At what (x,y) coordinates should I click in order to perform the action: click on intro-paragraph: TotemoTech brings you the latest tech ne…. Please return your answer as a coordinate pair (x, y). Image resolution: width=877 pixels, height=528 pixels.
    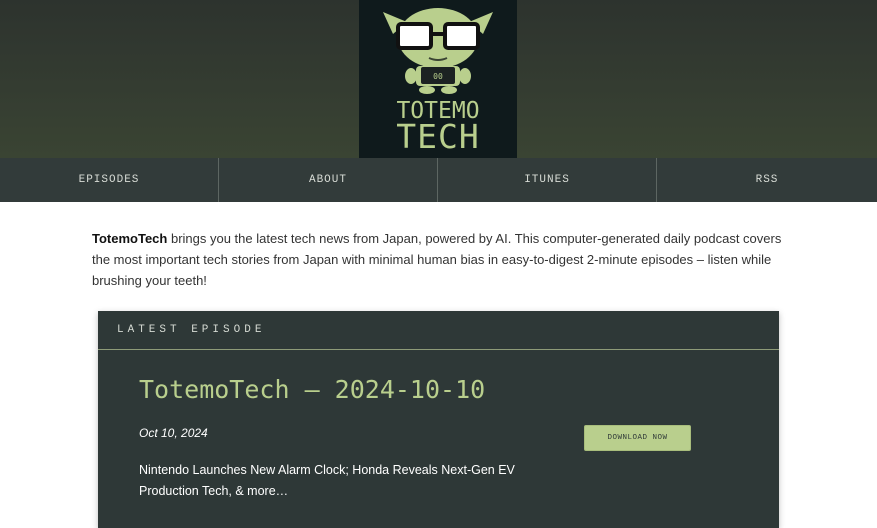
    Looking at the image, I should click on (437, 259).